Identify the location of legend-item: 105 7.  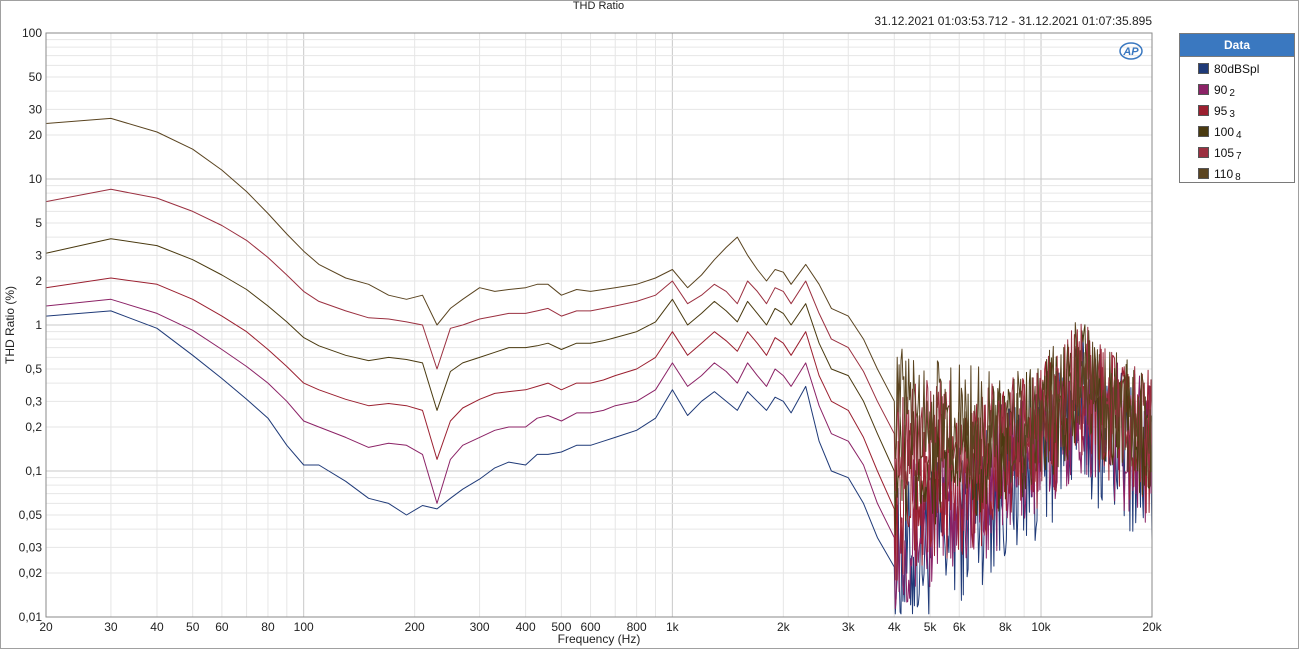
(1237, 151).